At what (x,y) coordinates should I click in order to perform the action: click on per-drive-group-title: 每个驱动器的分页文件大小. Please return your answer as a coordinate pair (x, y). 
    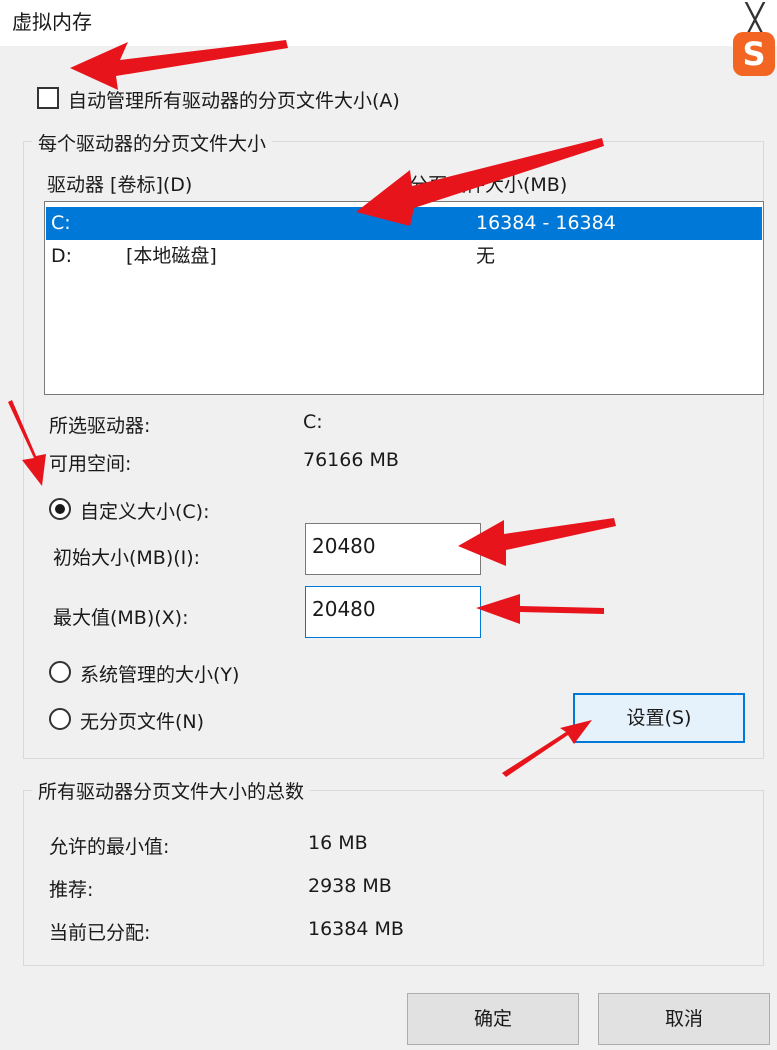
    Looking at the image, I should click on (152, 142).